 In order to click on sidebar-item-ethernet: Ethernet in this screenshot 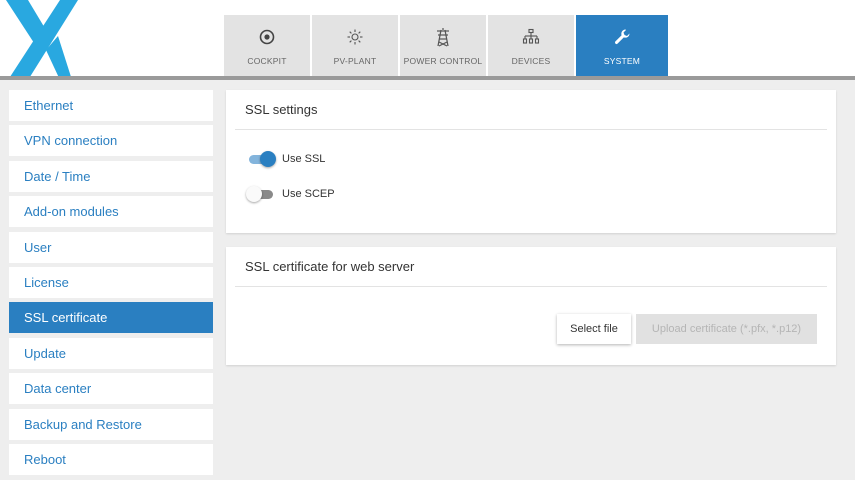, I will do `click(111, 105)`.